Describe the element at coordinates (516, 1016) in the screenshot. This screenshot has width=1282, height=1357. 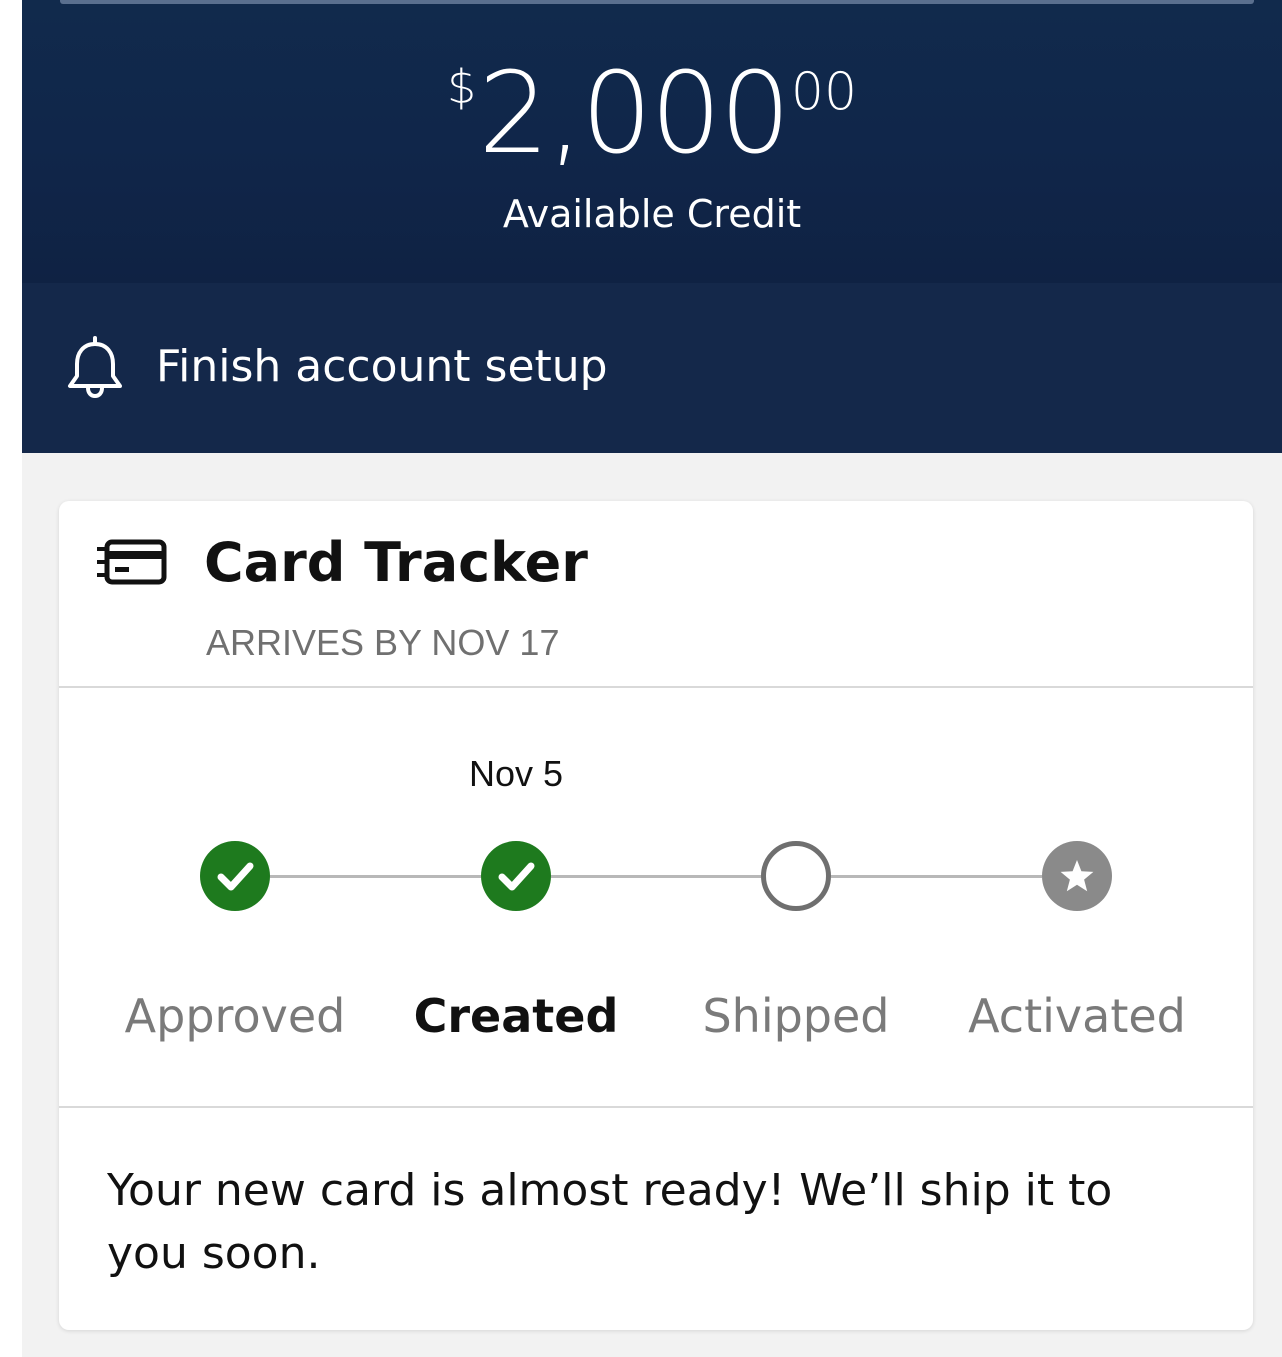
I see `step-label-created: Created` at that location.